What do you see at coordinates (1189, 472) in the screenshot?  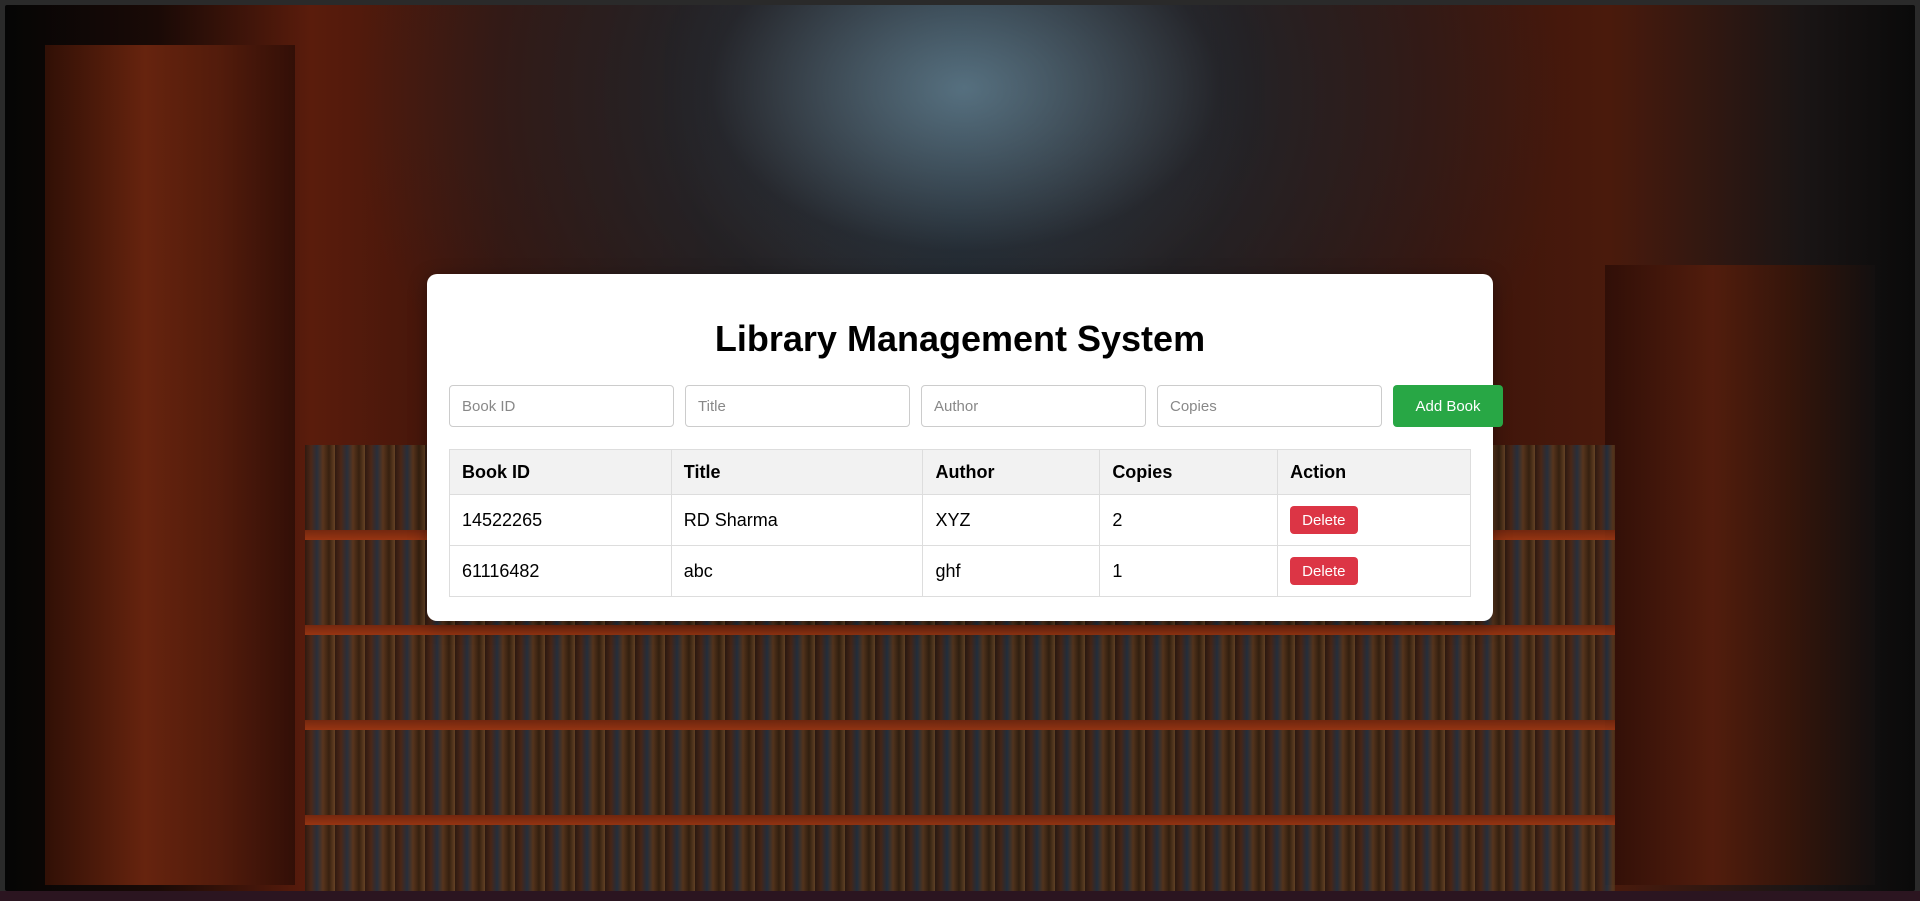 I see `header-copies: Copies` at bounding box center [1189, 472].